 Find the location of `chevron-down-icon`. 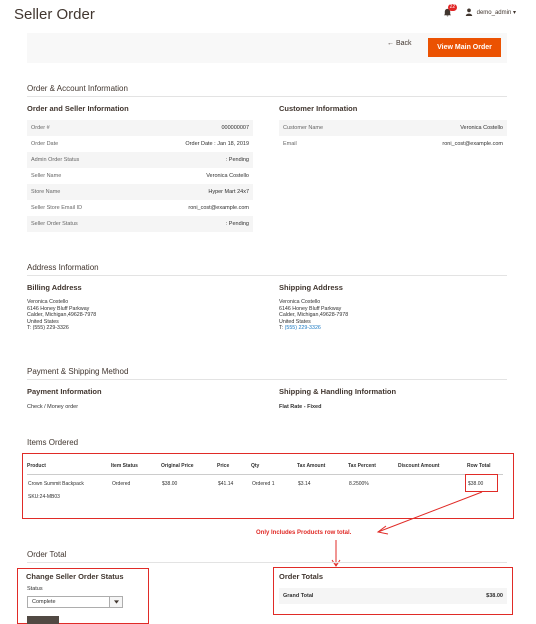

chevron-down-icon is located at coordinates (115, 602).